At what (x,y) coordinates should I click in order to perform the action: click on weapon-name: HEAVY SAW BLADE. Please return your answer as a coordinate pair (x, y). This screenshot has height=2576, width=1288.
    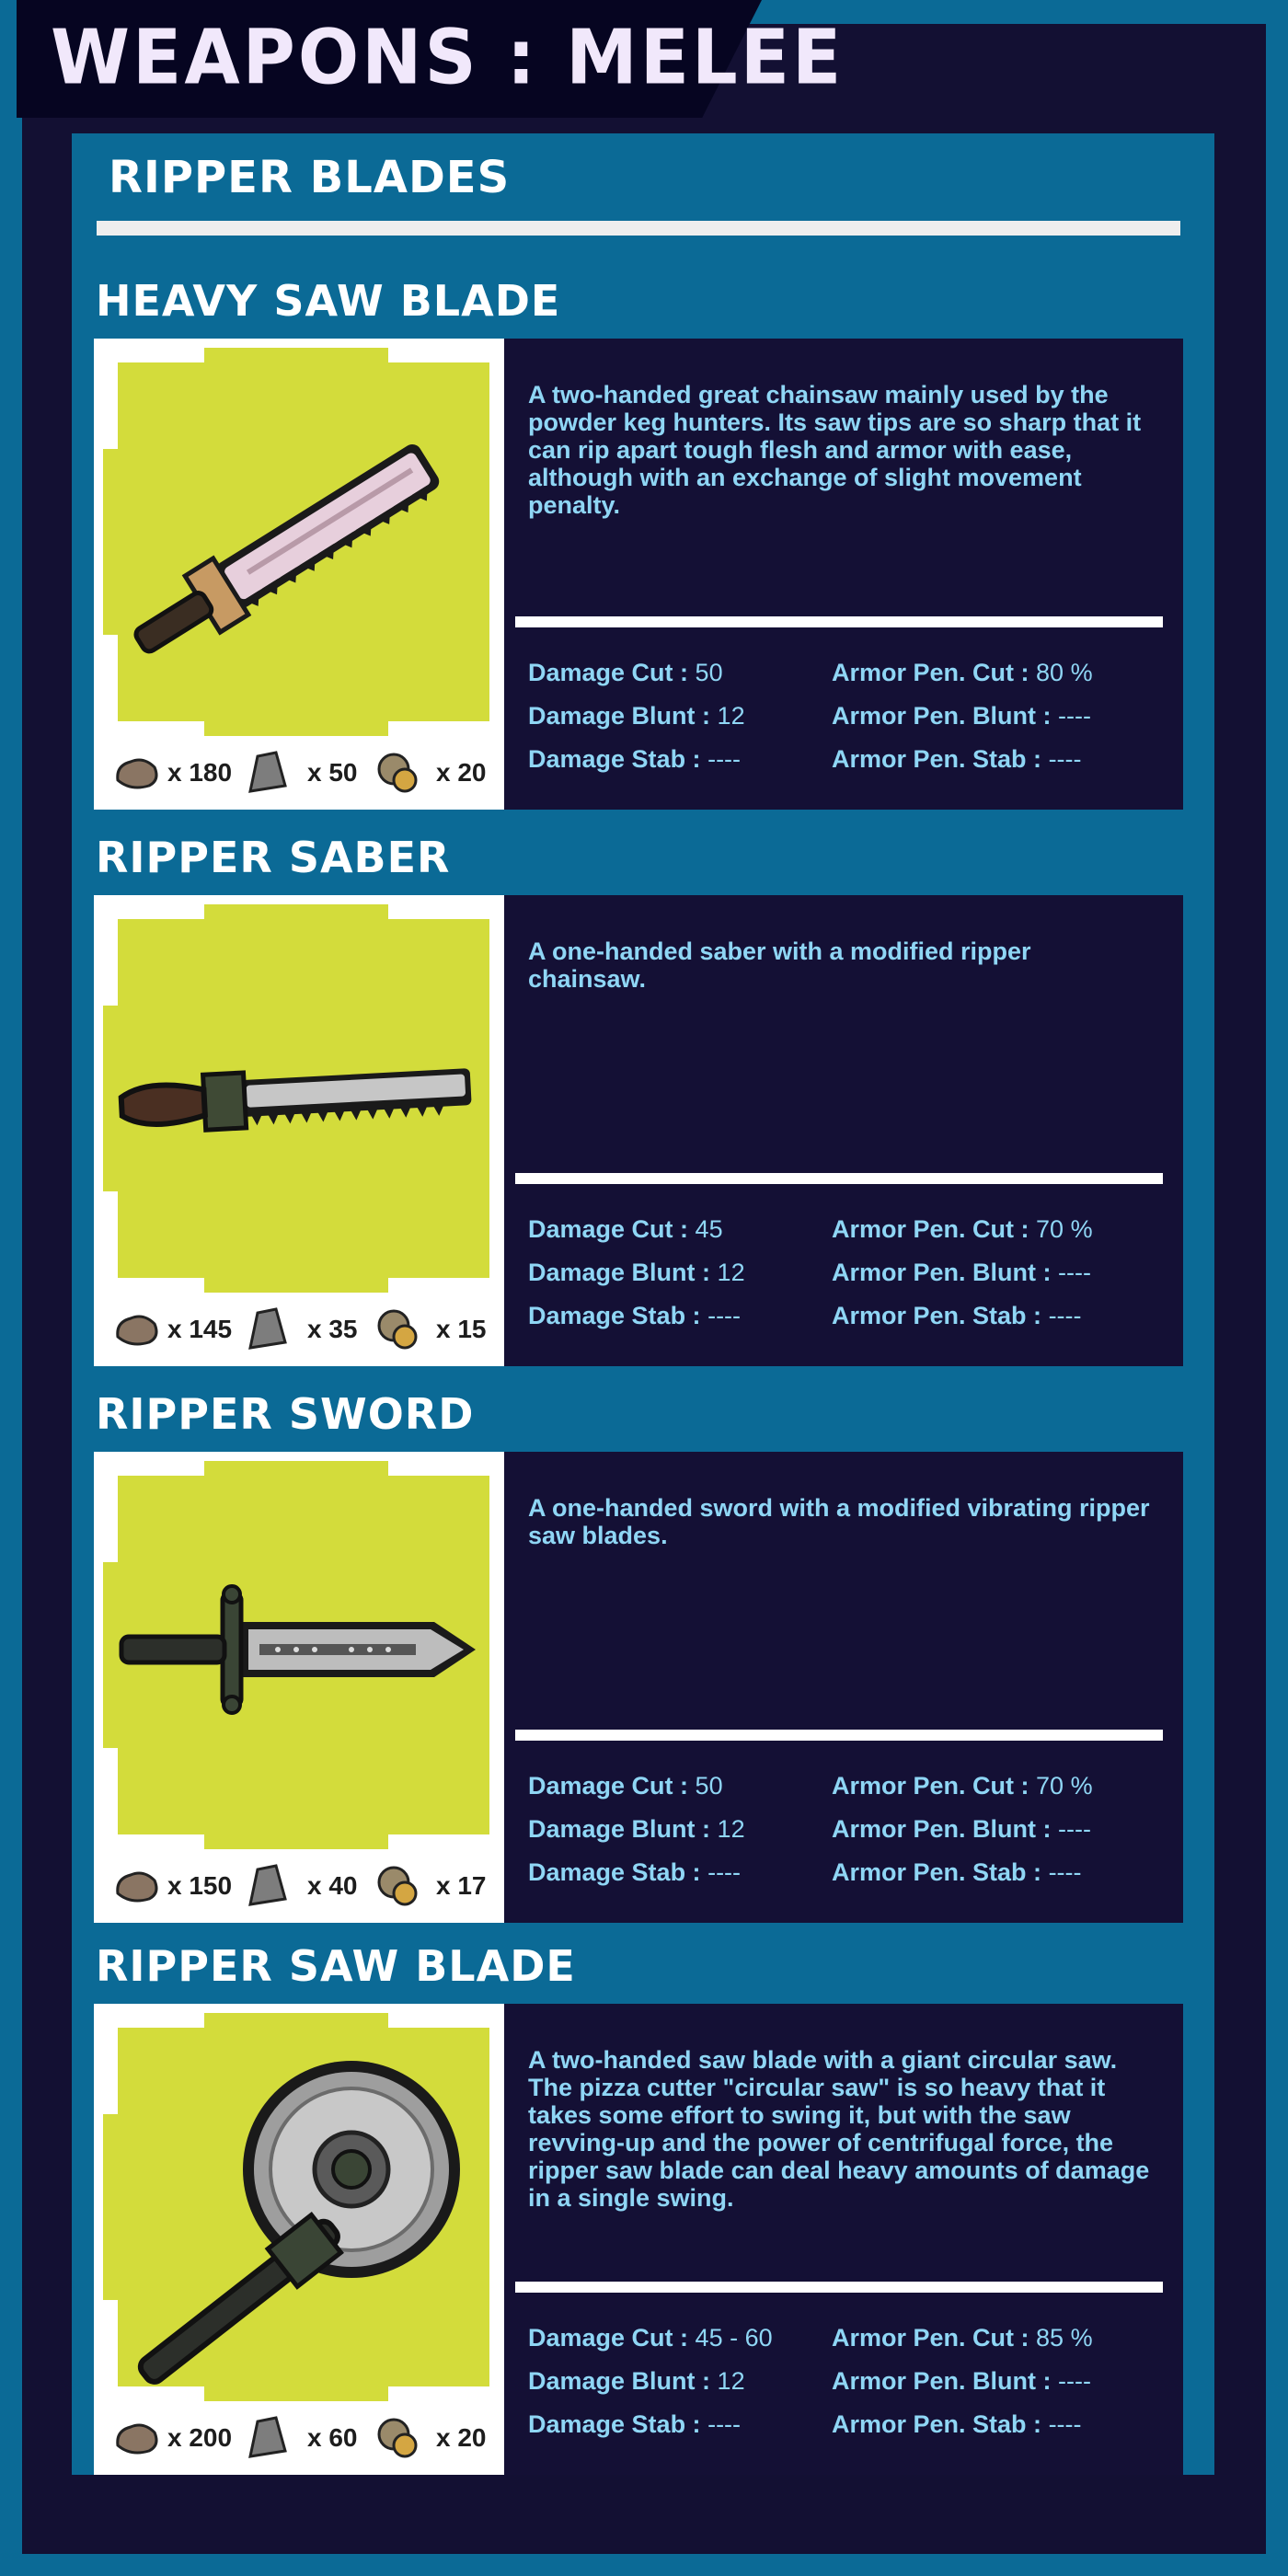
    Looking at the image, I should click on (328, 301).